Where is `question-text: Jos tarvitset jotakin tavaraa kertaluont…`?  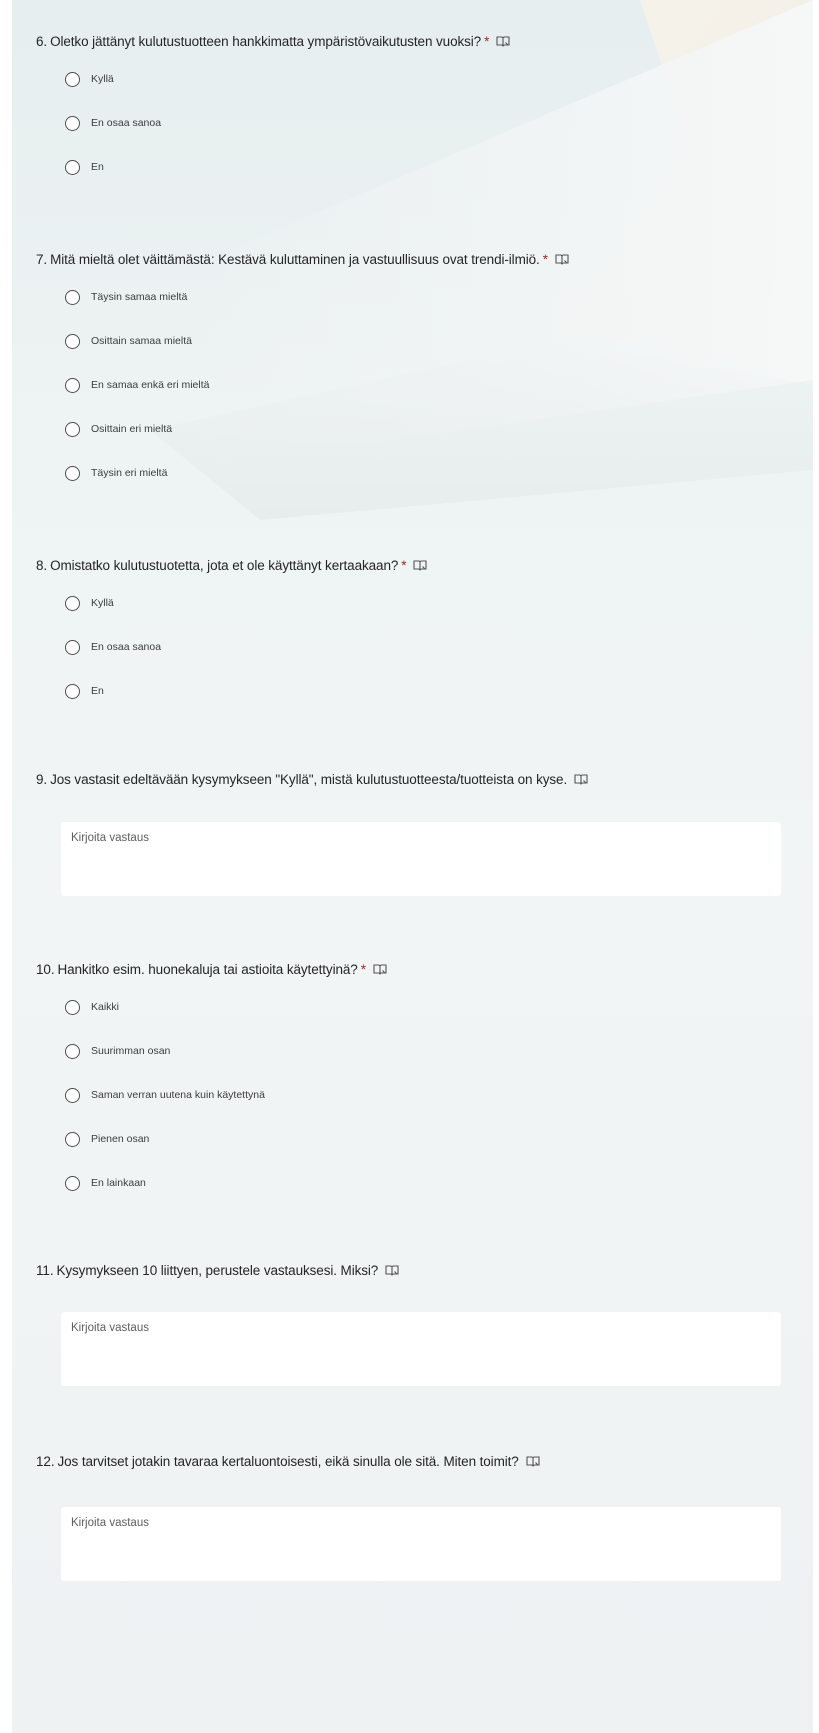
question-text: Jos tarvitset jotakin tavaraa kertaluont… is located at coordinates (288, 1461).